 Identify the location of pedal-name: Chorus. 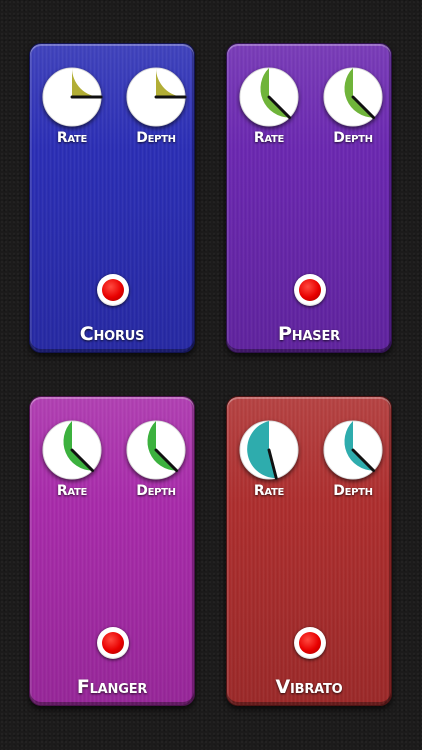
(112, 334).